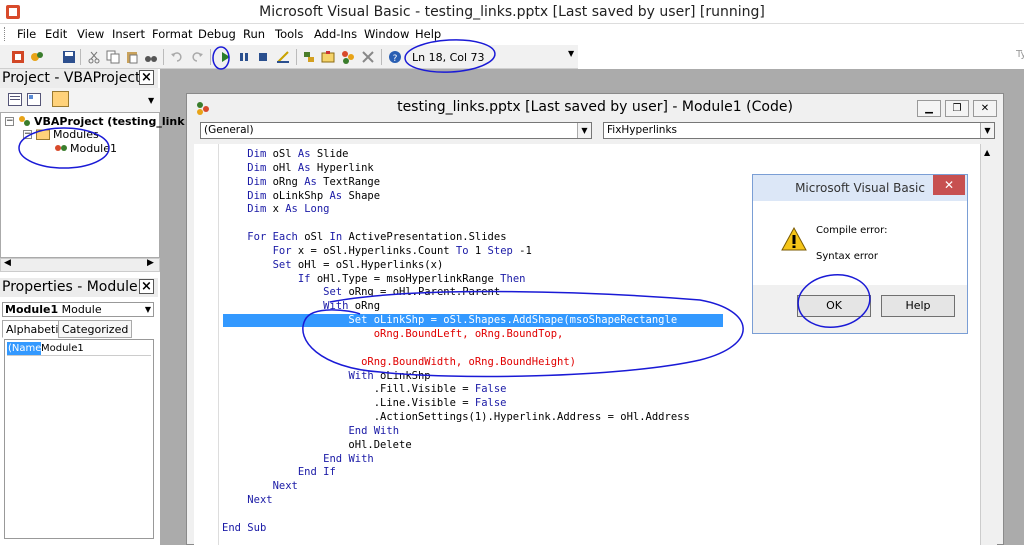 This screenshot has height=545, width=1024. Describe the element at coordinates (132, 57) in the screenshot. I see `paste-icon` at that location.